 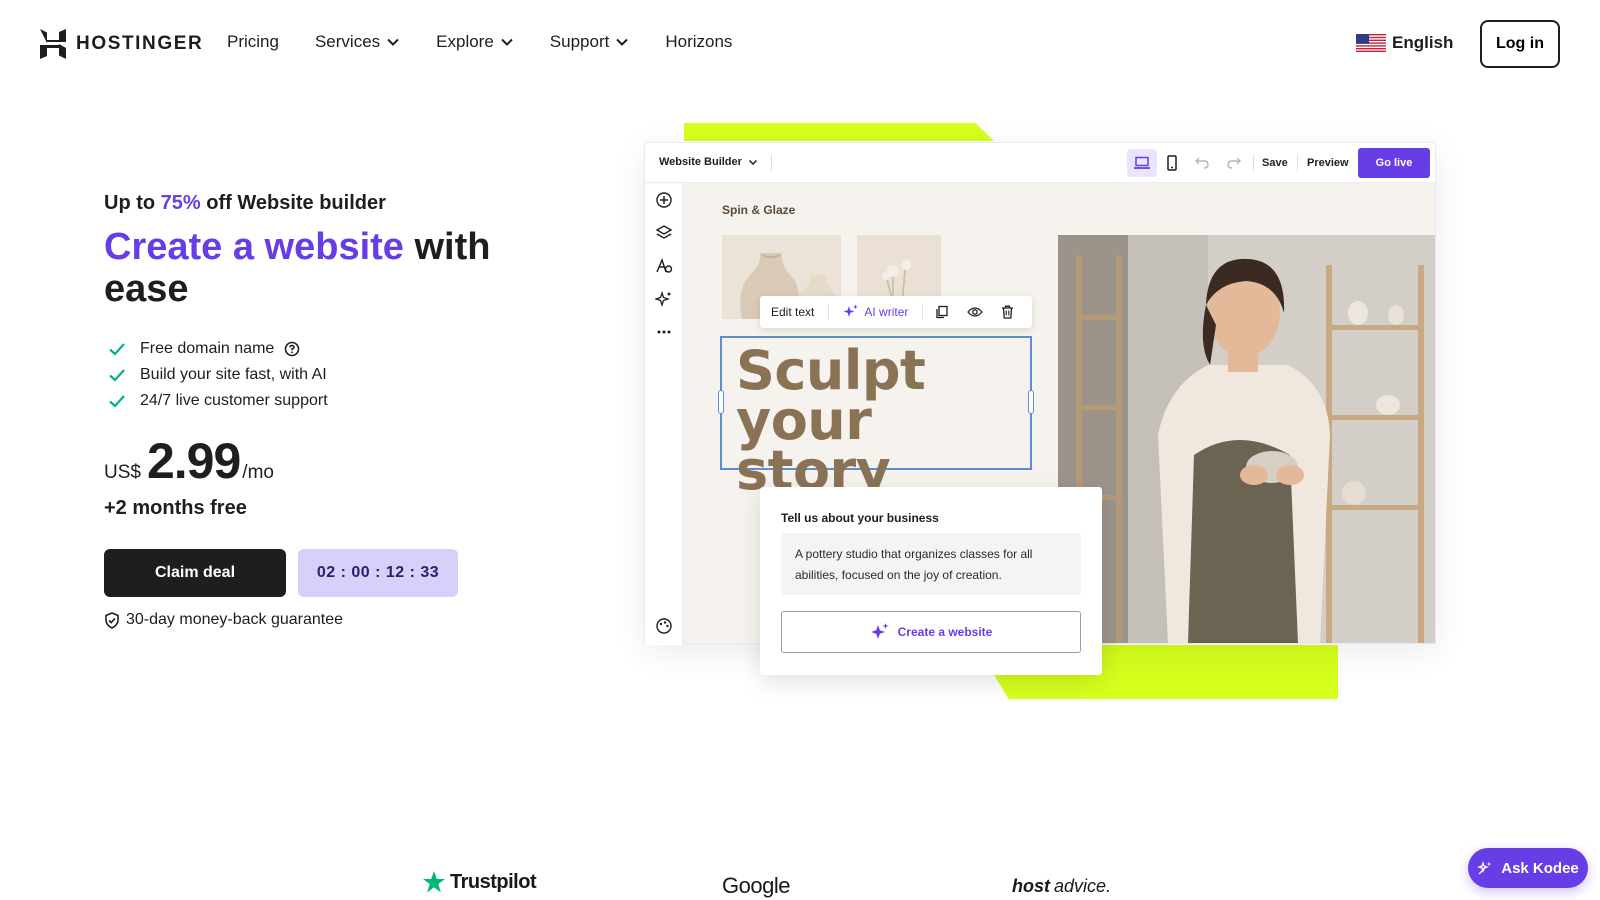 I want to click on countdown-timer: 02 : 00 : 12 : 33, so click(x=378, y=573).